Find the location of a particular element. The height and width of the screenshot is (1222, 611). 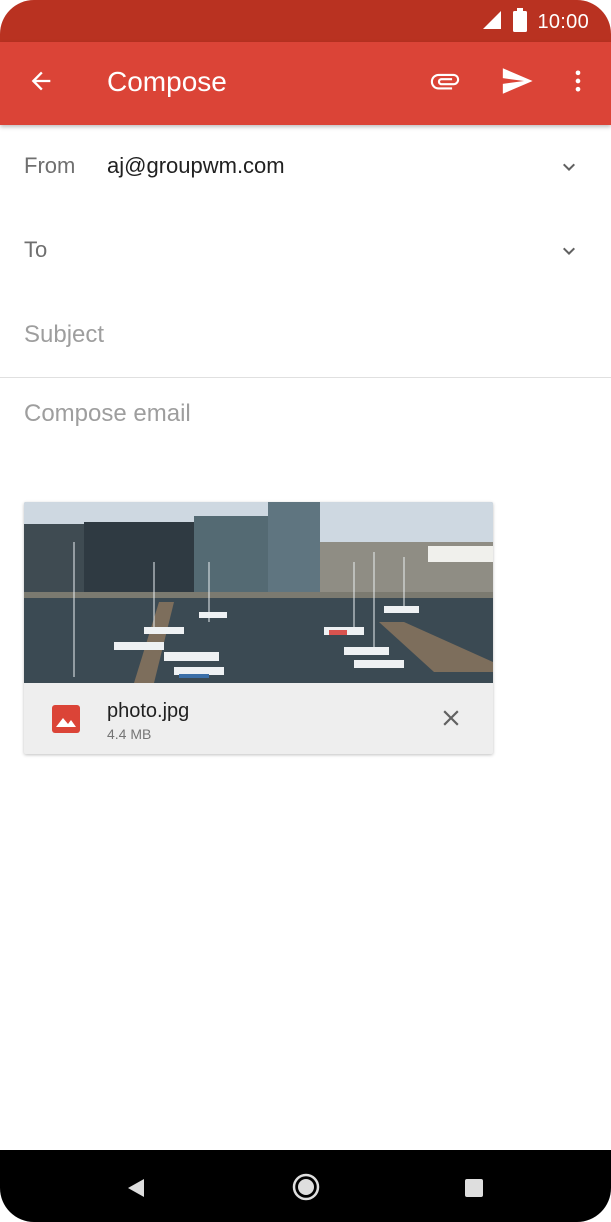

attachment-info: photo.jpg 4.4 MB is located at coordinates (258, 718).